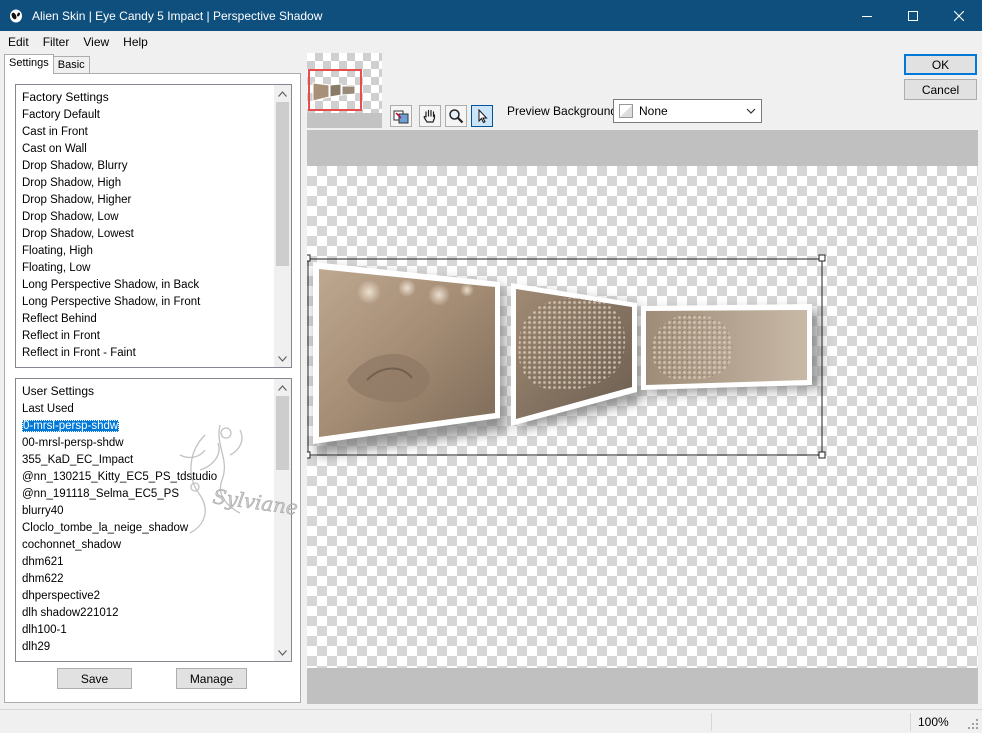 This screenshot has width=982, height=733. I want to click on resize-grip-icon, so click(973, 724).